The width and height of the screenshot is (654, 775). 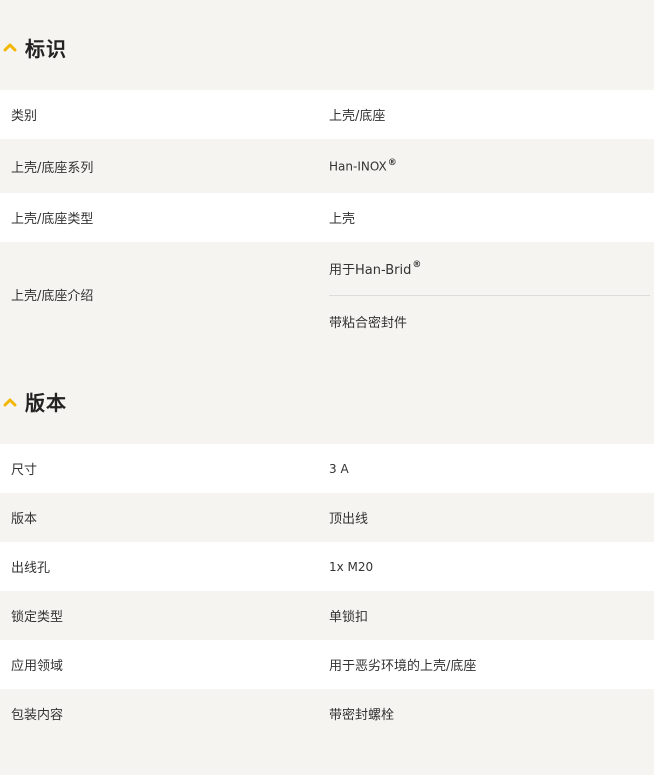 What do you see at coordinates (37, 617) in the screenshot?
I see `spec-label: 锁定类型` at bounding box center [37, 617].